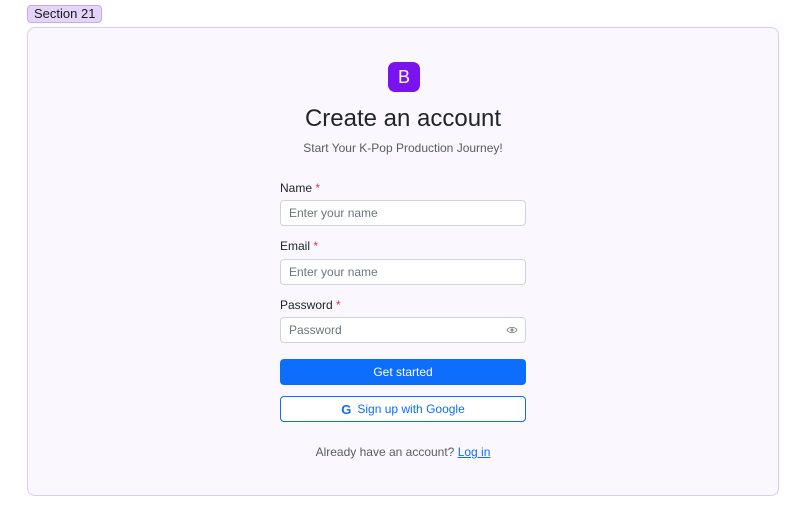  Describe the element at coordinates (403, 118) in the screenshot. I see `page-title: Create an account` at that location.